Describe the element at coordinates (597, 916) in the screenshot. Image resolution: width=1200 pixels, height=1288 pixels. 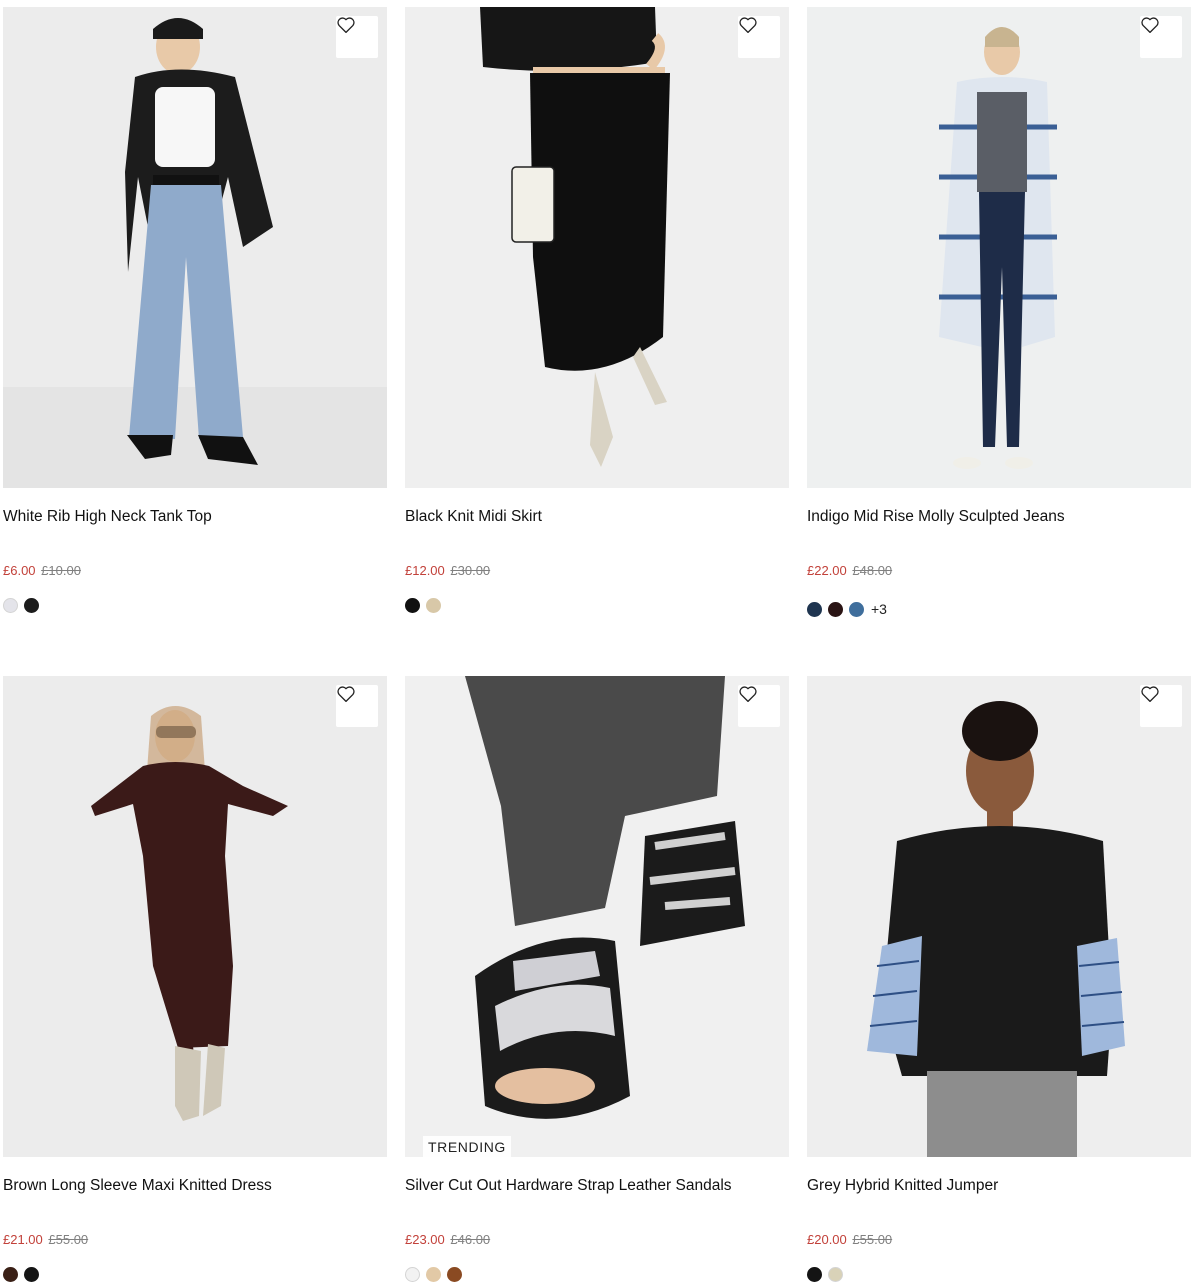
I see `product-image: TRENDING` at that location.